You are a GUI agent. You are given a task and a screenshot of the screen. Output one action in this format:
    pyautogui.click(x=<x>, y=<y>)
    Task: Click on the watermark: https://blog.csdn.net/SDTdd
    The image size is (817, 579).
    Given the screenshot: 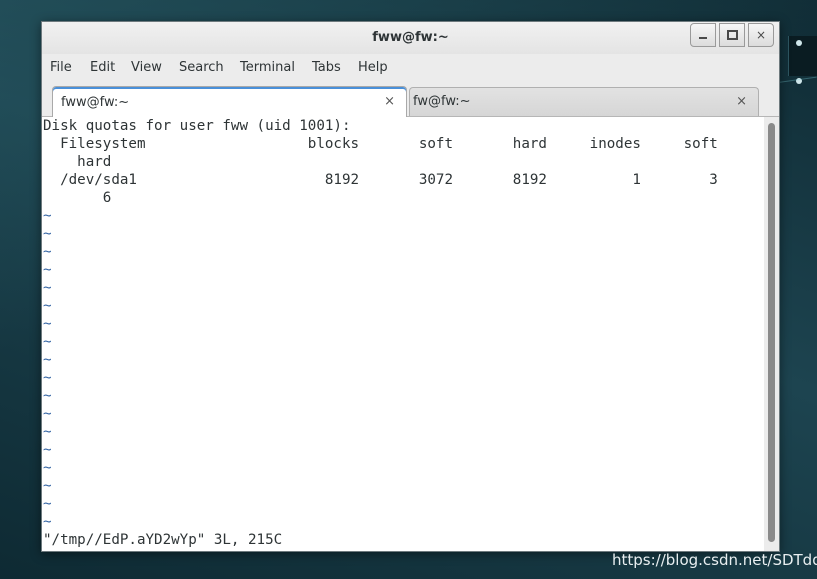 What is the action you would take?
    pyautogui.click(x=714, y=560)
    